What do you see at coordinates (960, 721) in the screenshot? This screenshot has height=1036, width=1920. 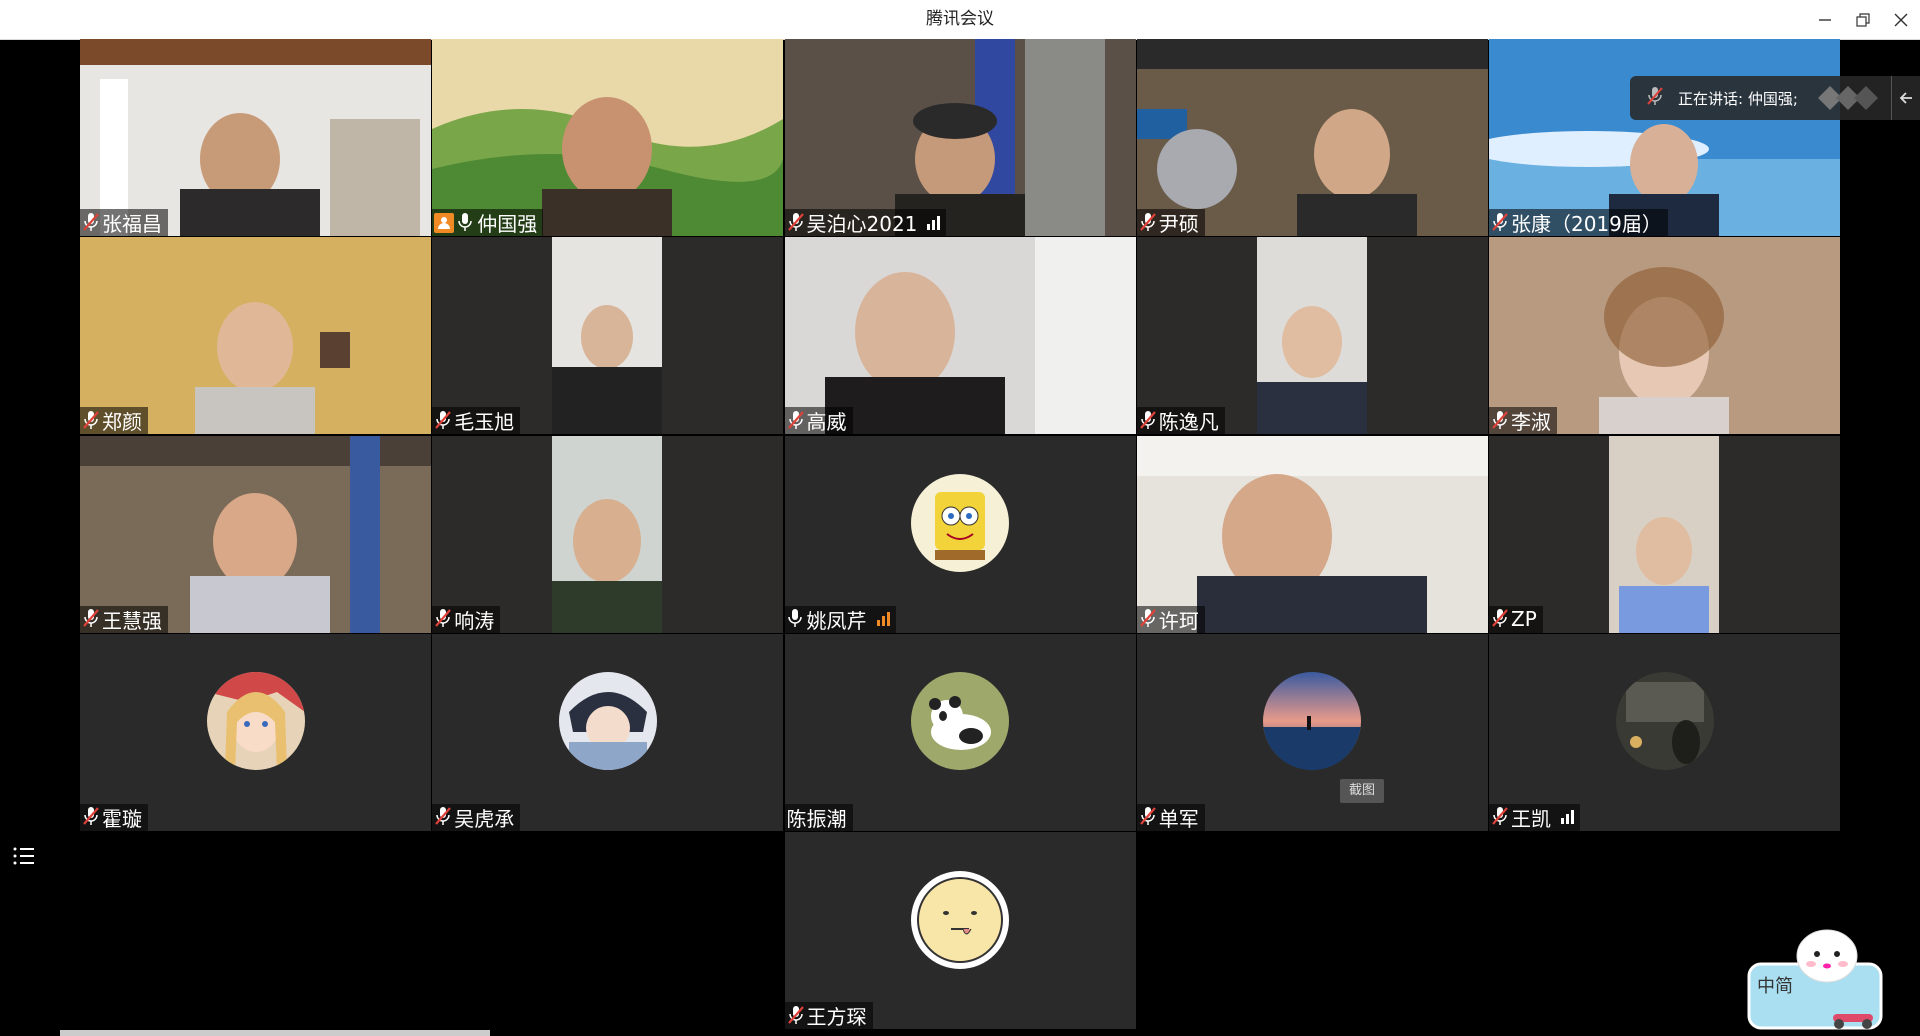 I see `panda-avatar` at bounding box center [960, 721].